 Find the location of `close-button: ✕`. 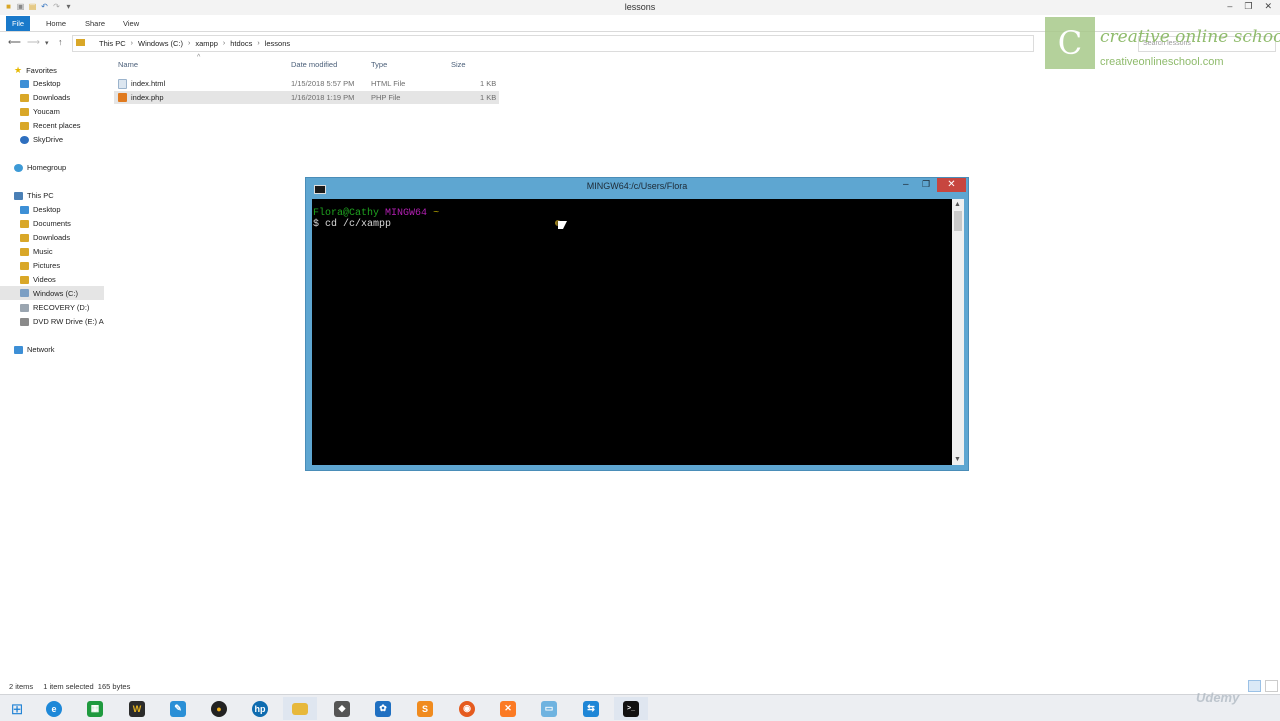

close-button: ✕ is located at coordinates (1268, 6).